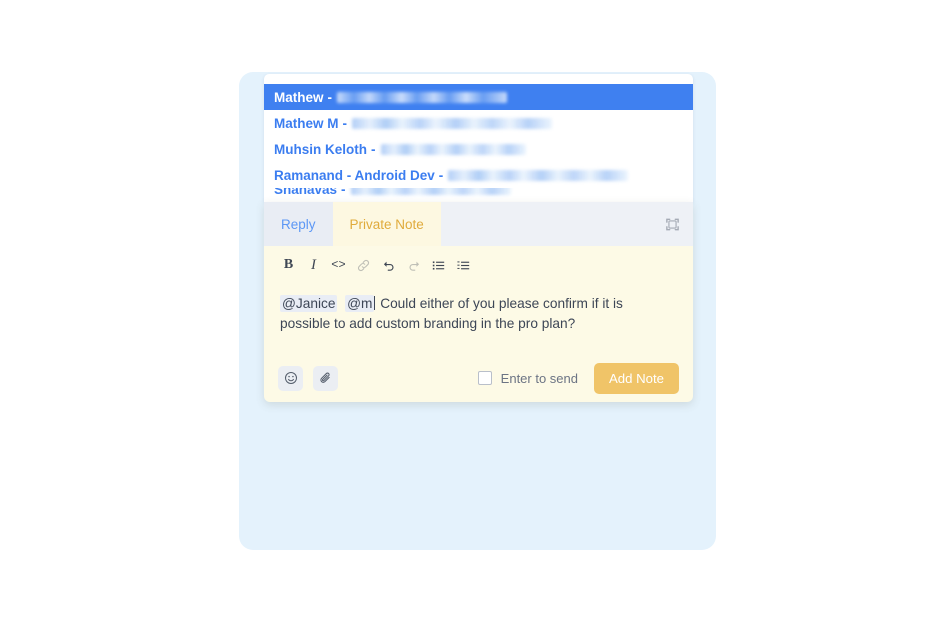 The width and height of the screenshot is (952, 629). I want to click on undo-icon, so click(388, 265).